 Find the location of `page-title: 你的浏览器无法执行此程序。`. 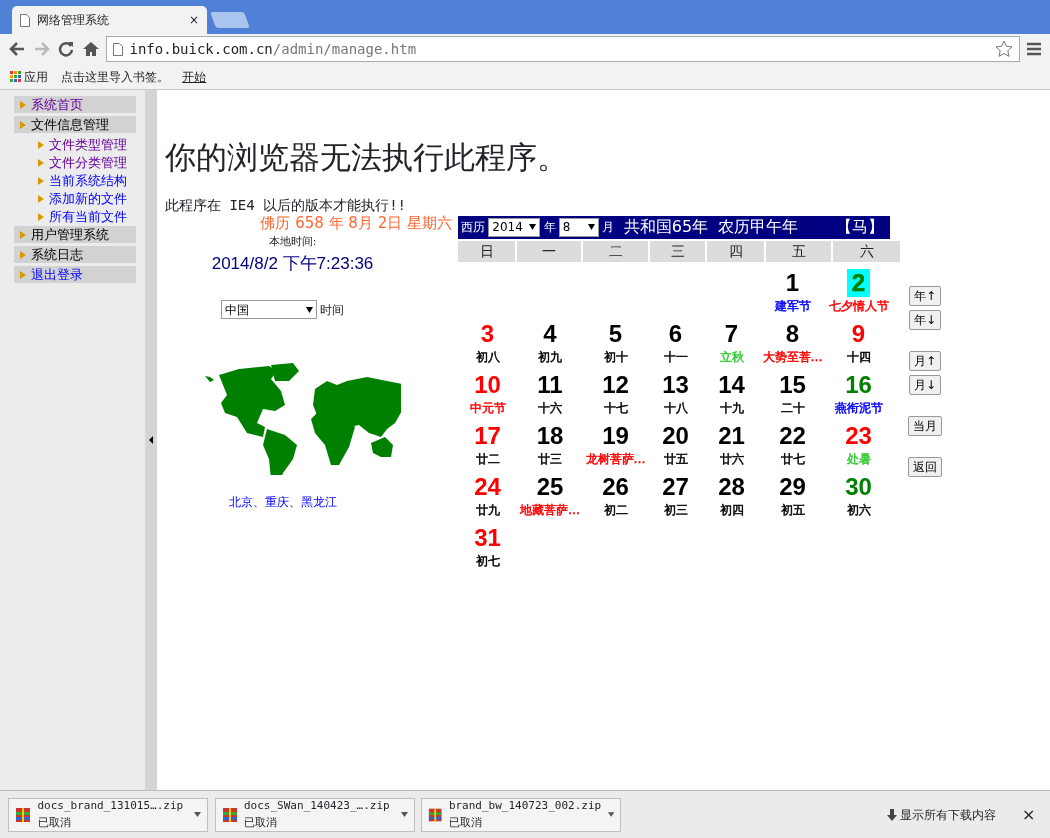

page-title: 你的浏览器无法执行此程序。 is located at coordinates (367, 157).